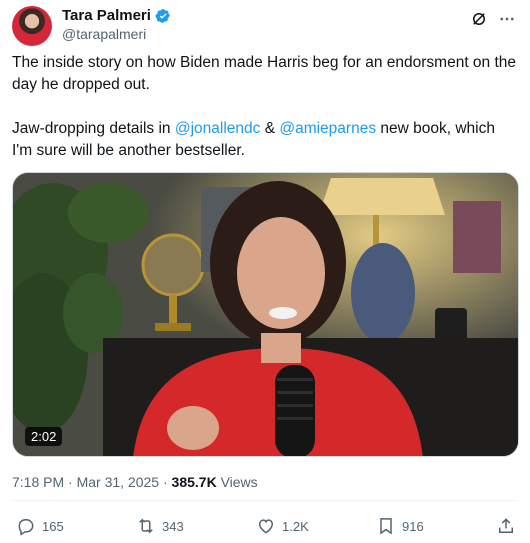 The width and height of the screenshot is (530, 543). Describe the element at coordinates (477, 237) in the screenshot. I see `wall-painting` at that location.